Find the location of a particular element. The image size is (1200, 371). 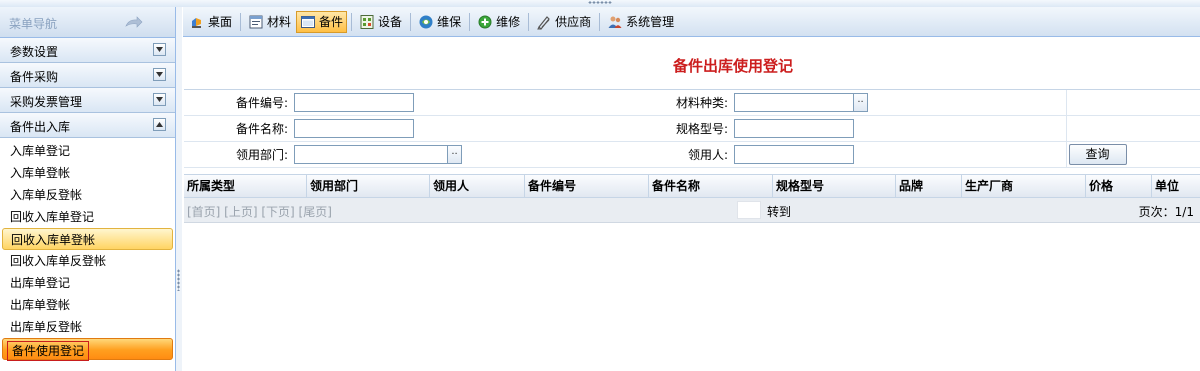

part-no-input is located at coordinates (354, 102).